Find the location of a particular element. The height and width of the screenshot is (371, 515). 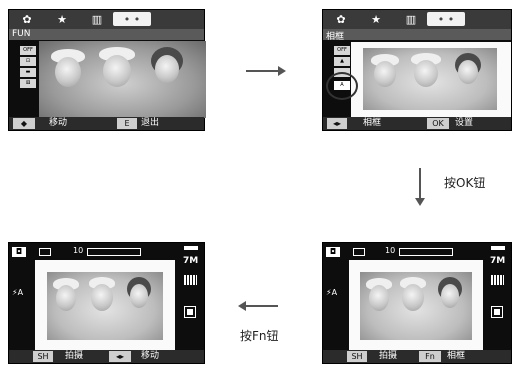

exit-label: 退出 is located at coordinates (150, 123).